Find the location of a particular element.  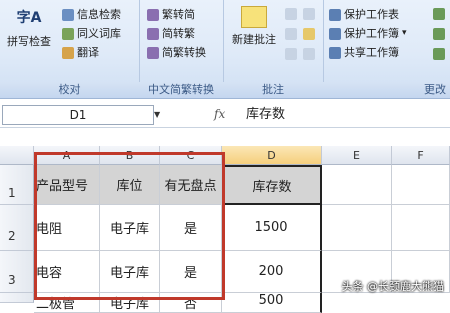

fx-icon: fx is located at coordinates (219, 114).